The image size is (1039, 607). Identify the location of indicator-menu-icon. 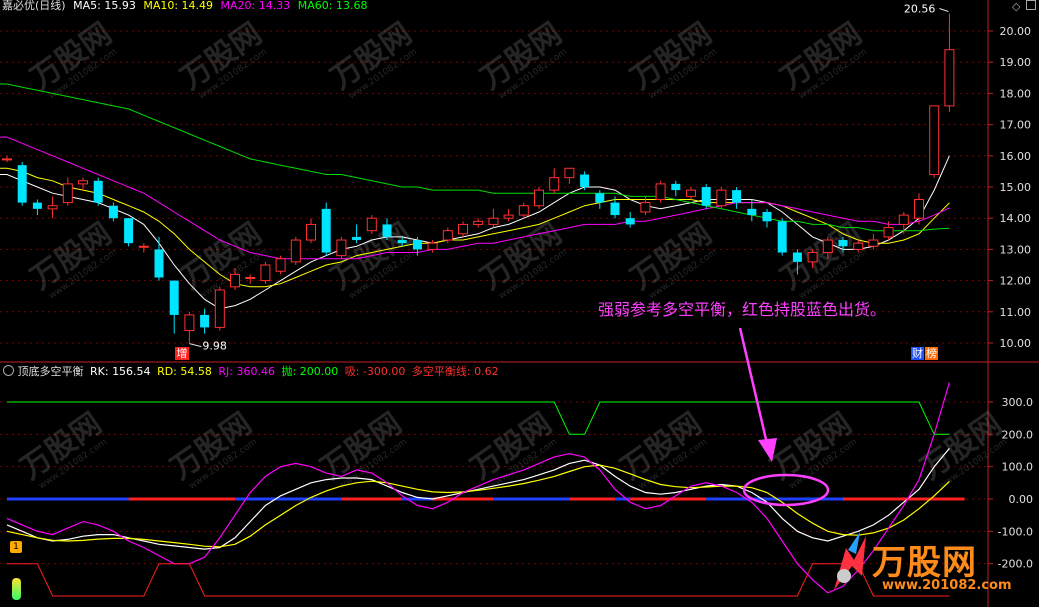
(8, 370).